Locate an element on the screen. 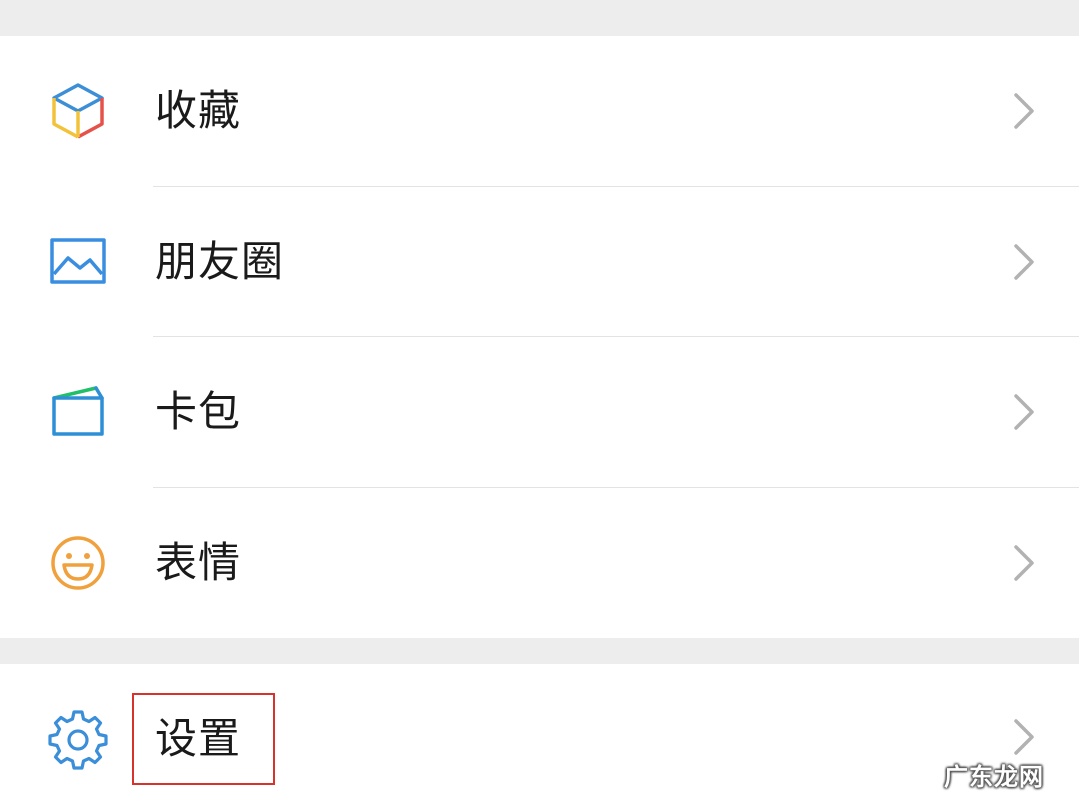 The image size is (1079, 810). menu-item-label: 朋友圈 is located at coordinates (220, 261).